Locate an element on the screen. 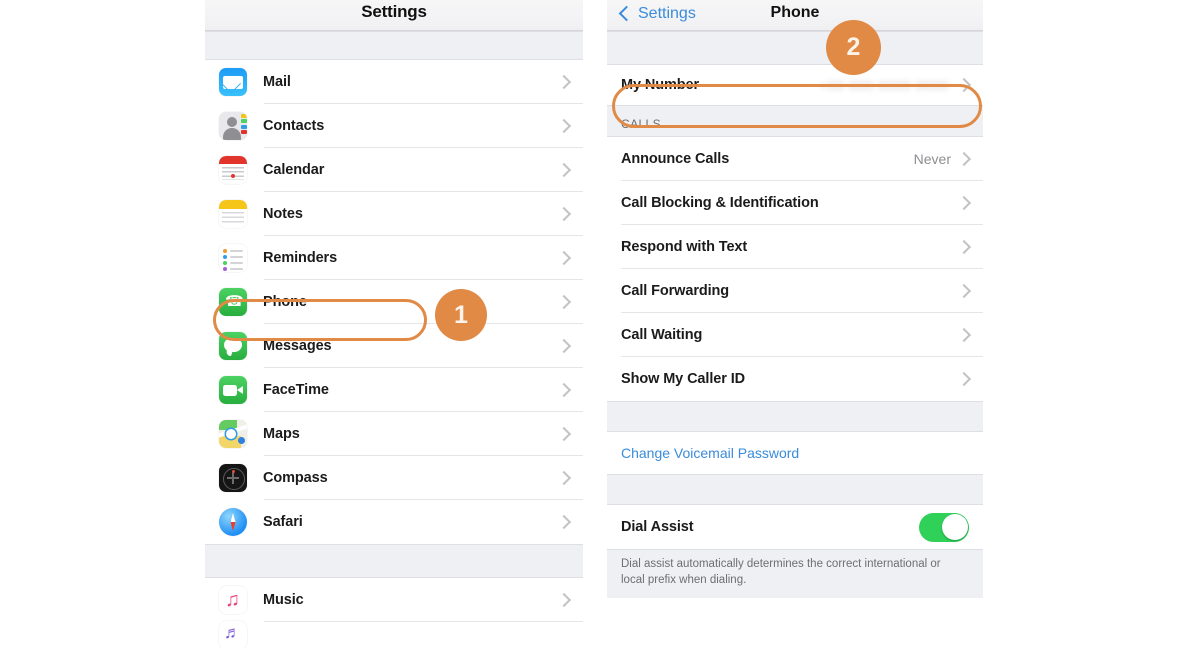 This screenshot has height=648, width=1200. change-voicemail-password-link: Change Voicemail Password is located at coordinates (795, 453).